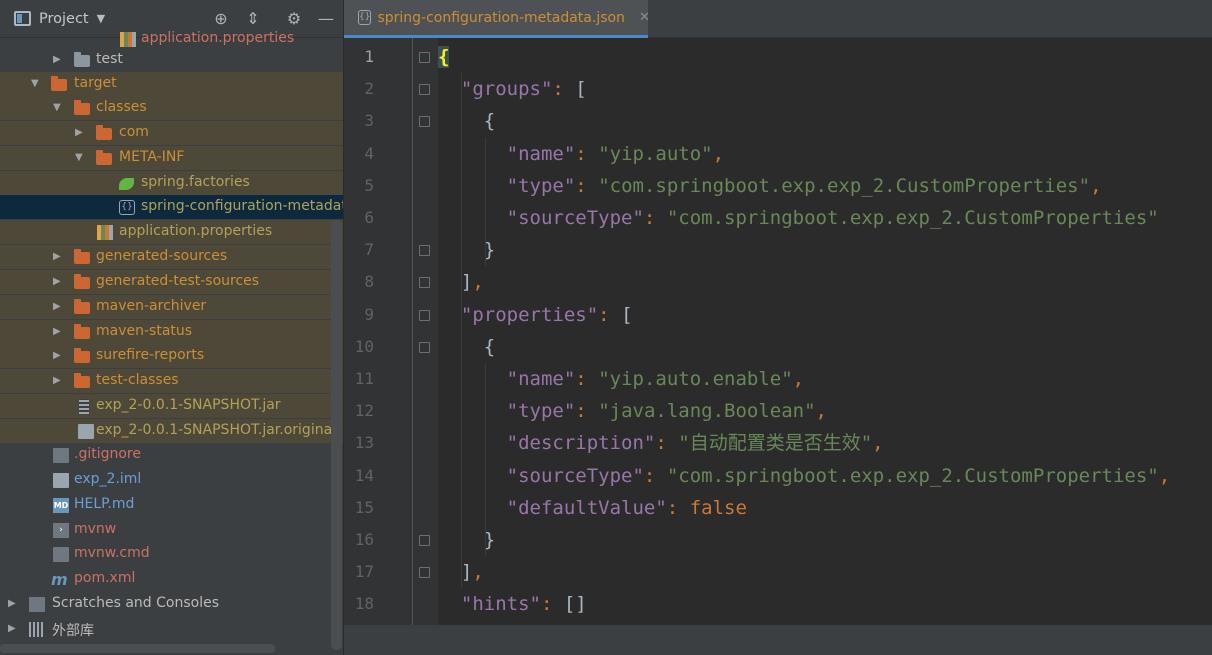  I want to click on panel-title: Project, so click(64, 19).